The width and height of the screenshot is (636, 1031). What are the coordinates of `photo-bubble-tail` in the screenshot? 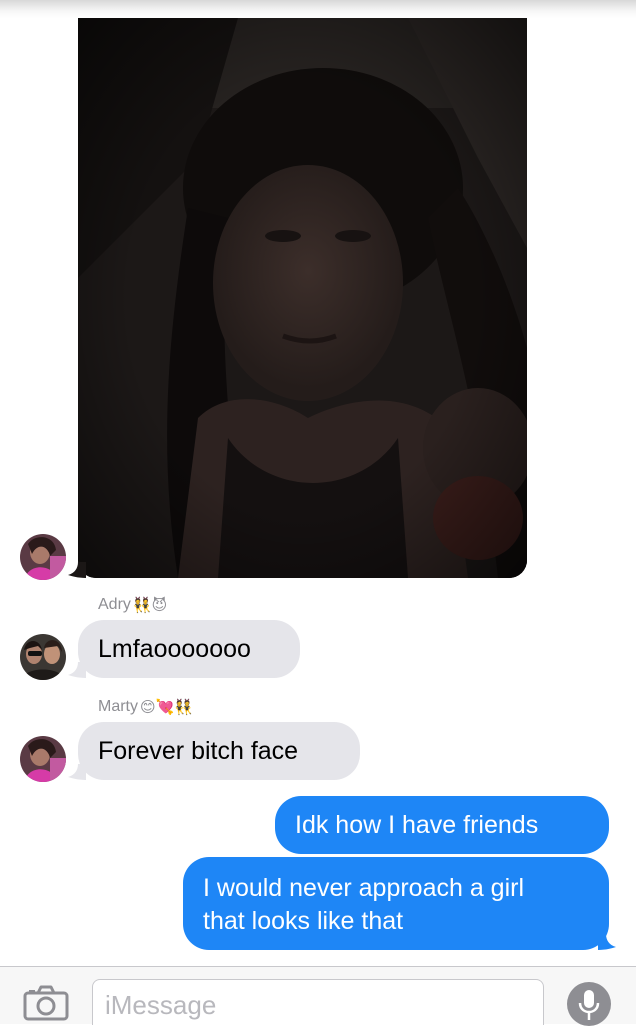 It's located at (77, 570).